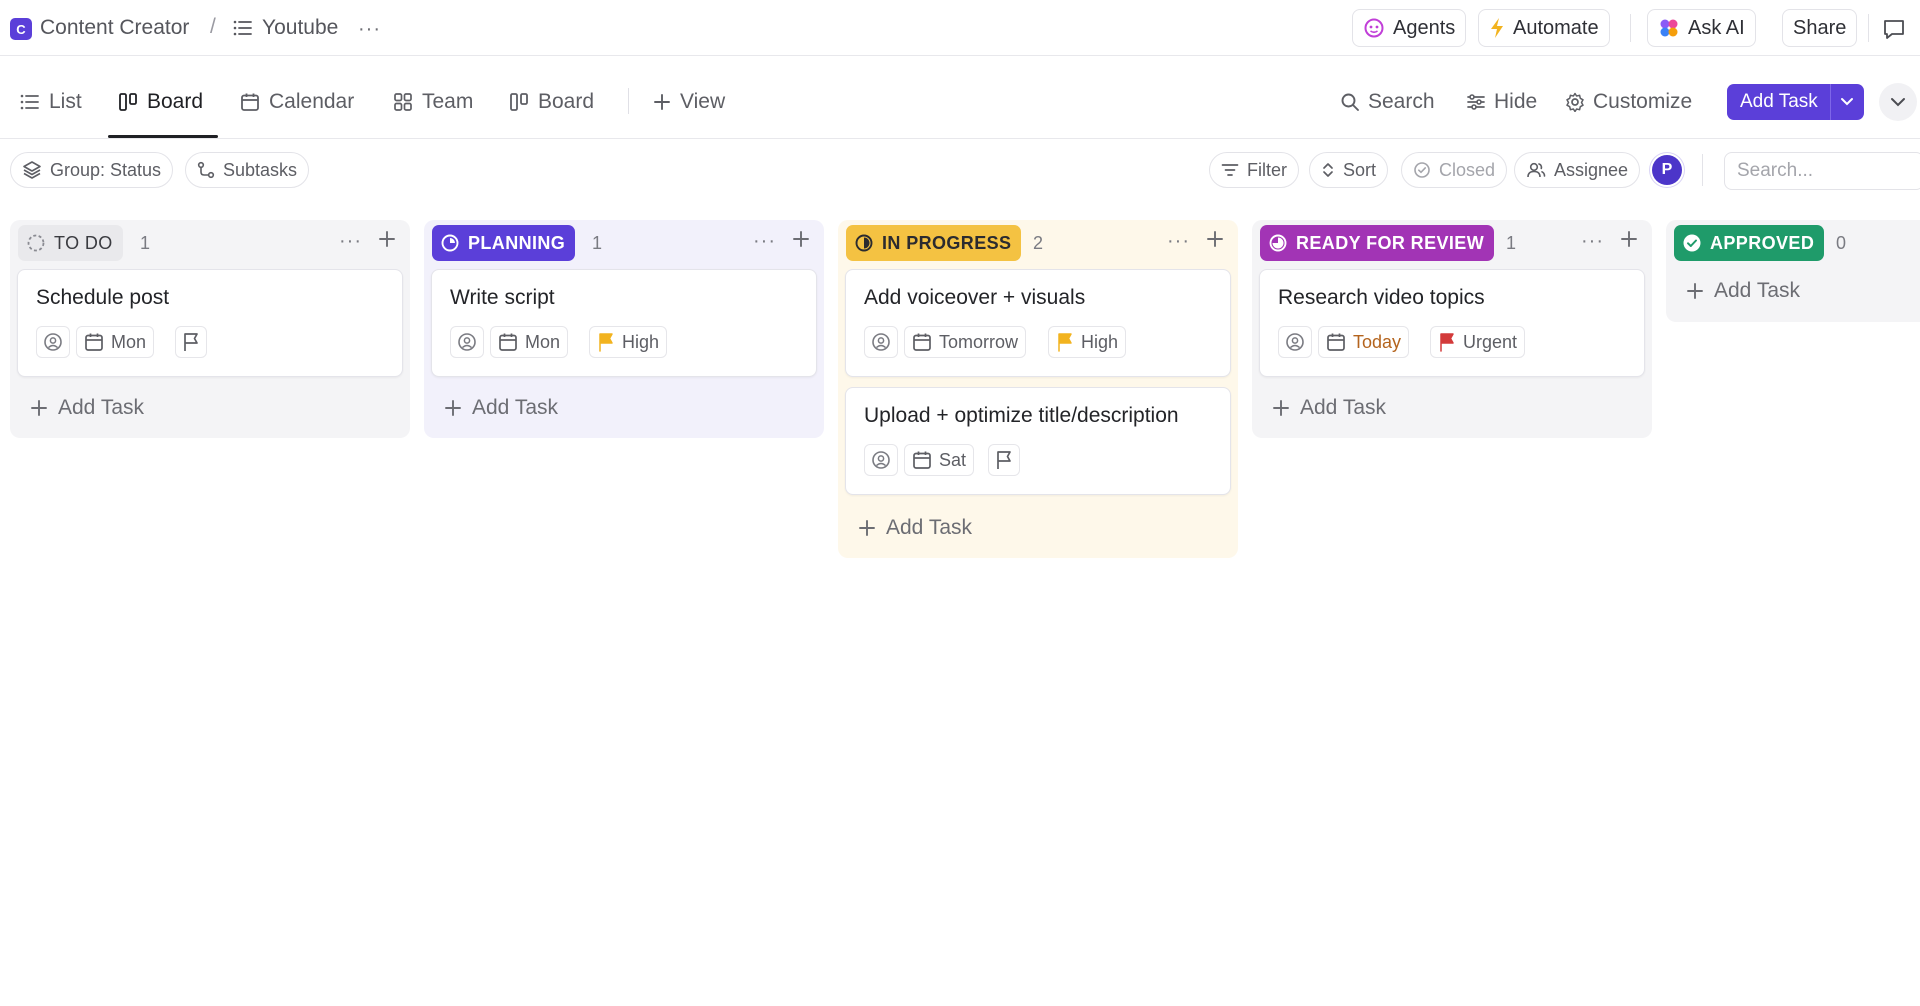 The image size is (1920, 1006). Describe the element at coordinates (433, 102) in the screenshot. I see `tab-team: Team` at that location.